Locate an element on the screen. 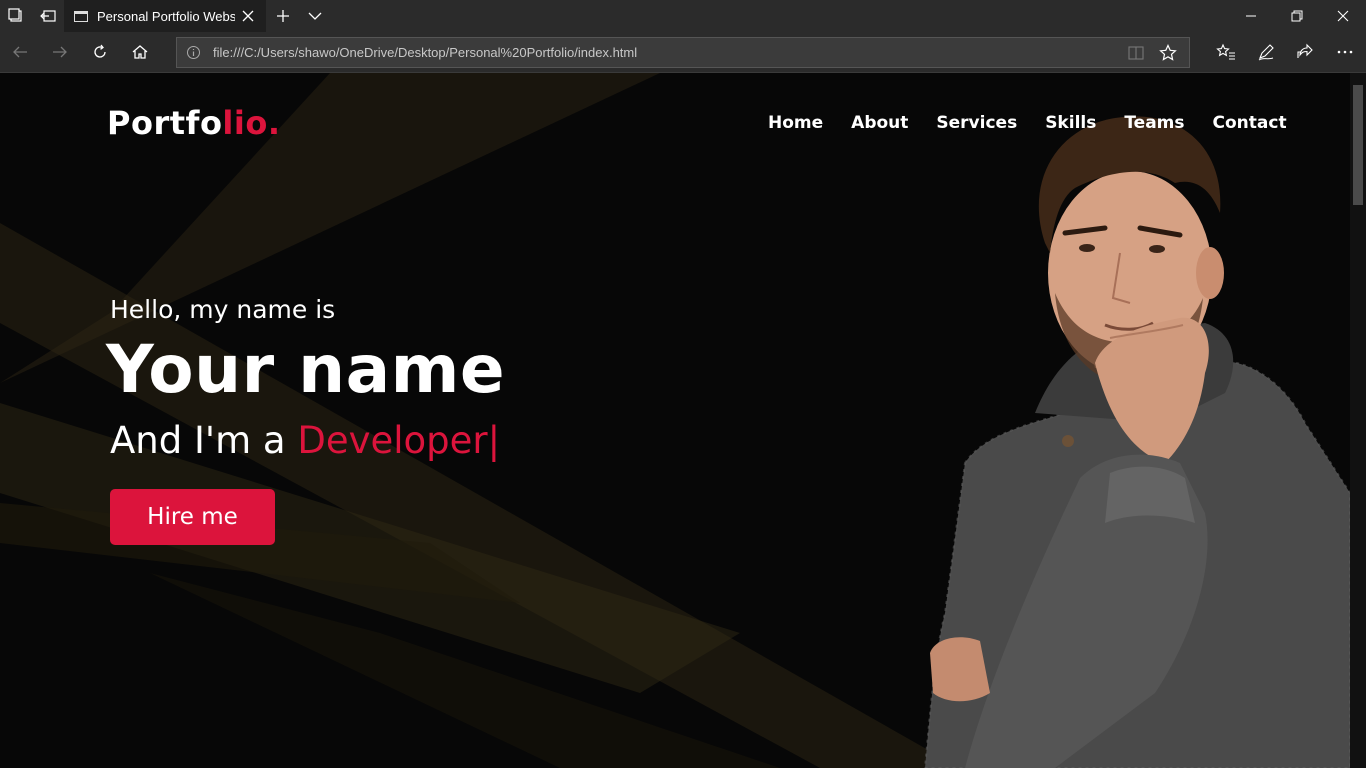  pen-icon is located at coordinates (1266, 52).